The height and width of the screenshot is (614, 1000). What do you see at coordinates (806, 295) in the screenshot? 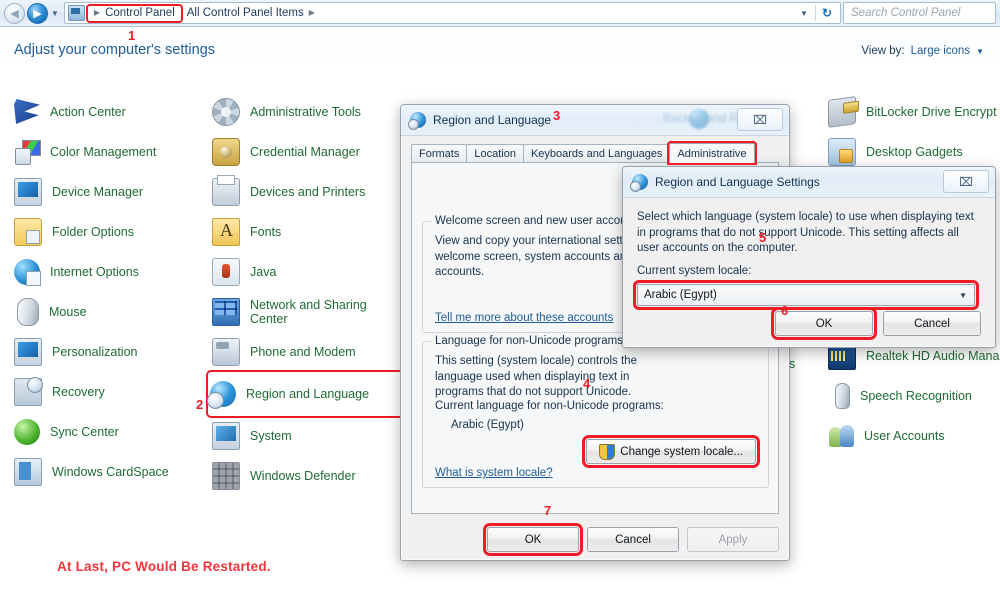
I see `system-locale-combobox: Arabic (Egypt) ▼` at bounding box center [806, 295].